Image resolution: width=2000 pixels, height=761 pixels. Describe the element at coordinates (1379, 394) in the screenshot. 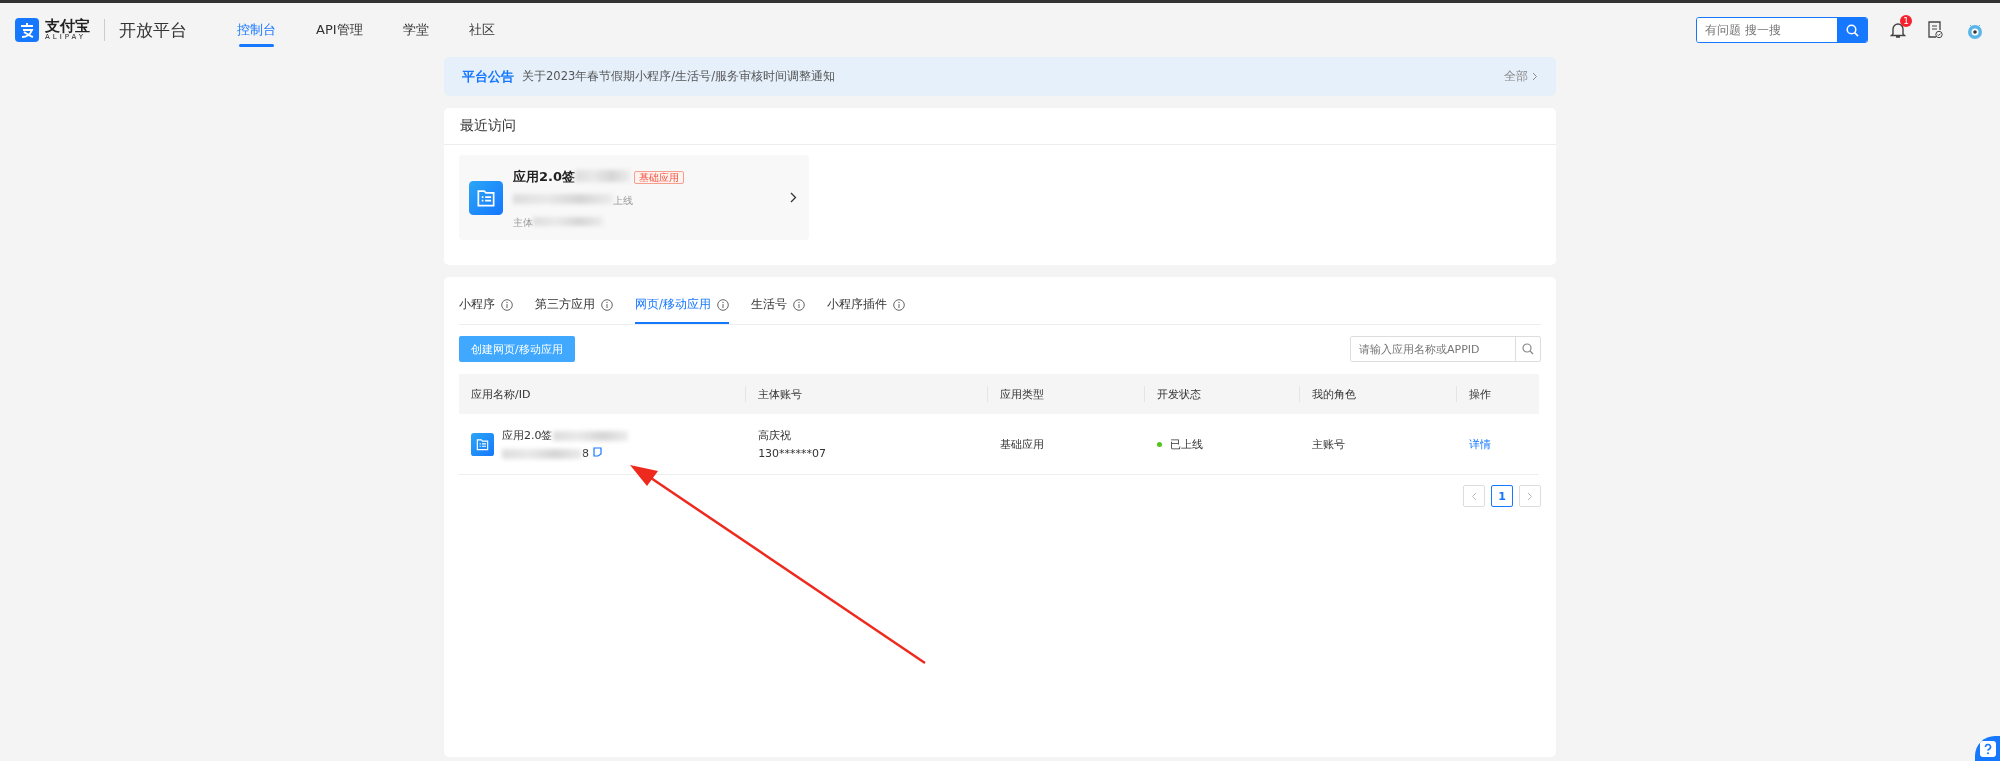

I see `column-header: 我的角色` at that location.